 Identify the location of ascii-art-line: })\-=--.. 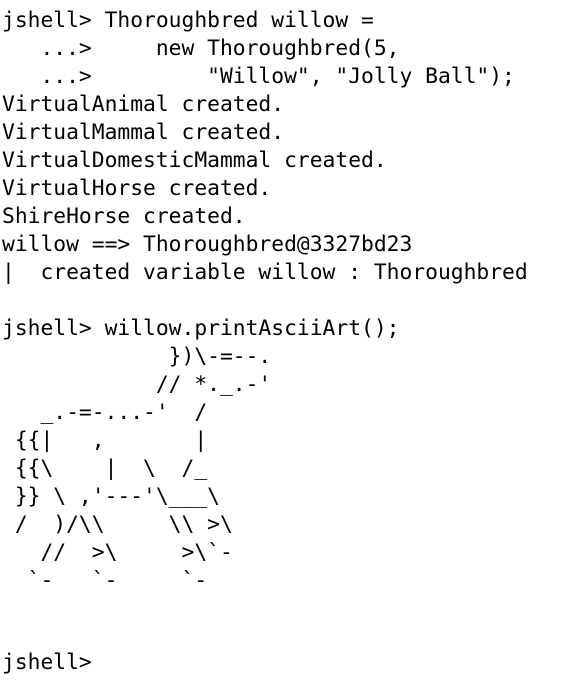
(137, 356).